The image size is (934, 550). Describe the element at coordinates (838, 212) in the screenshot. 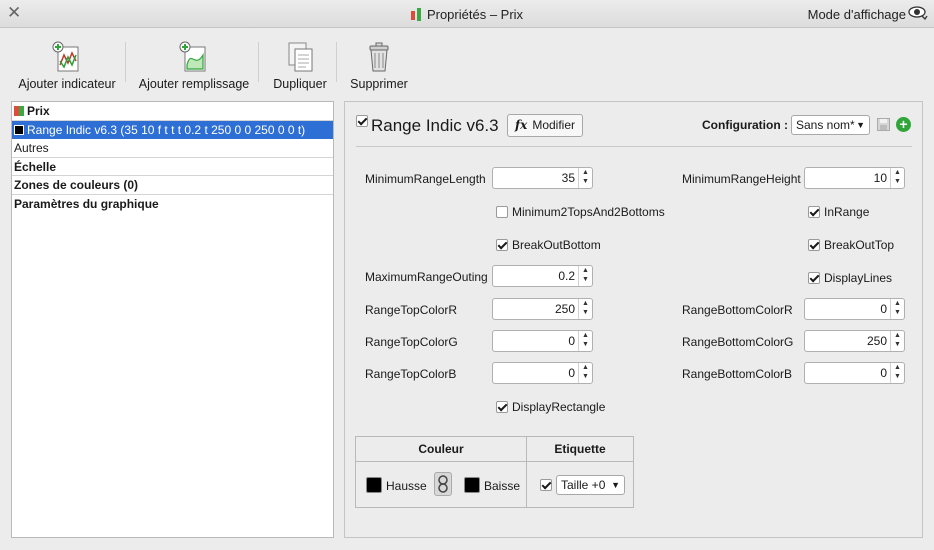

I see `in-range-checkbox-row: InRange` at that location.